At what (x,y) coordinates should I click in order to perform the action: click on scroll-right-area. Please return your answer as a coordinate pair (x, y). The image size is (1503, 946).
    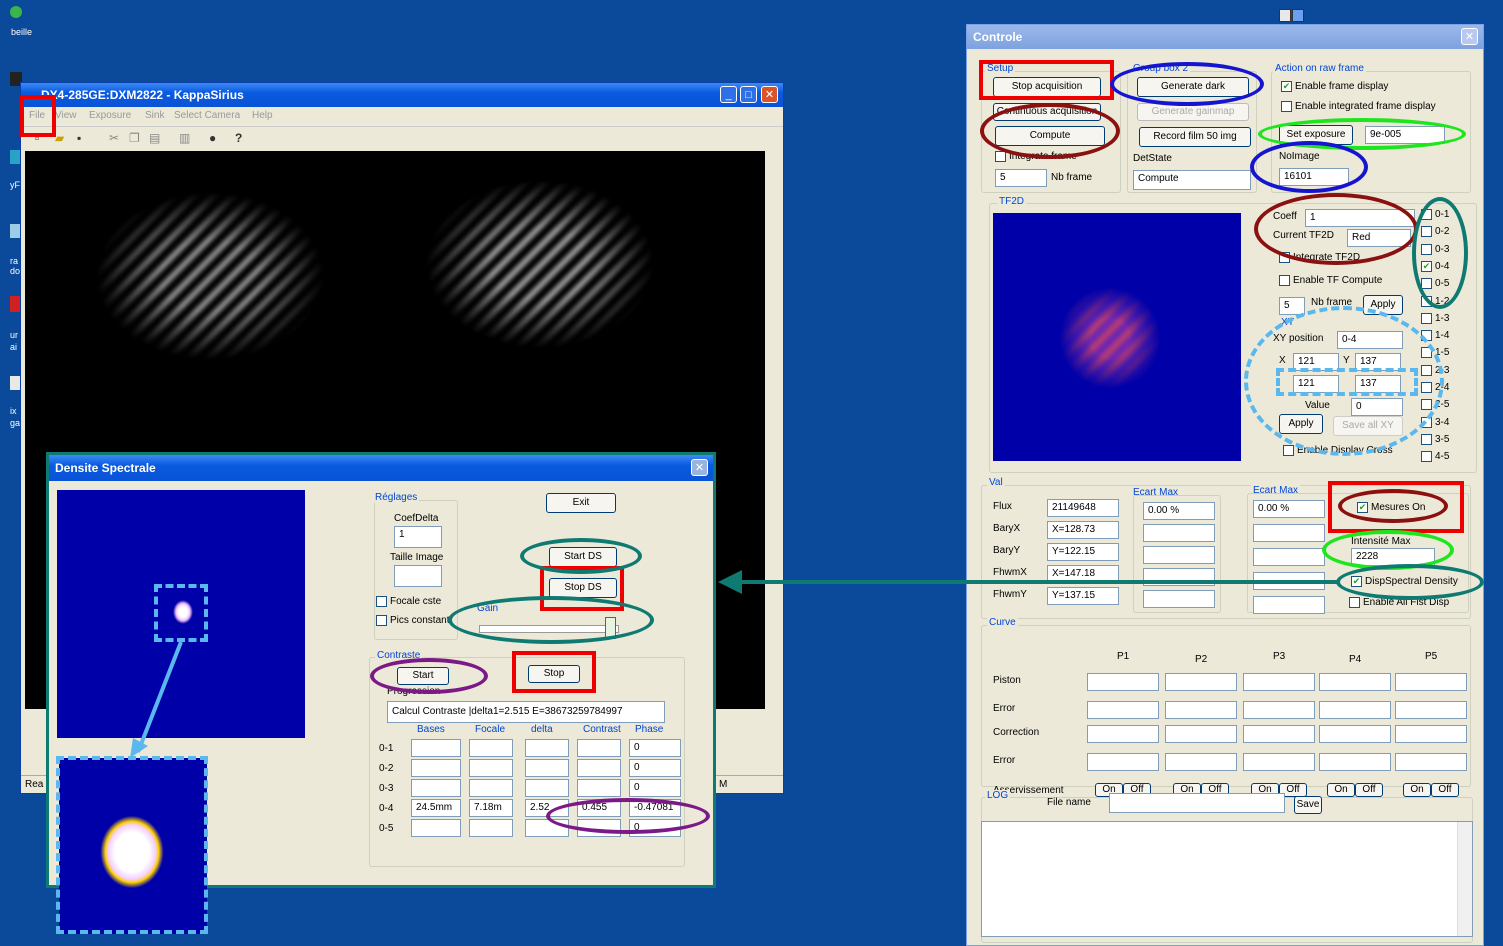
    Looking at the image, I should click on (773, 430).